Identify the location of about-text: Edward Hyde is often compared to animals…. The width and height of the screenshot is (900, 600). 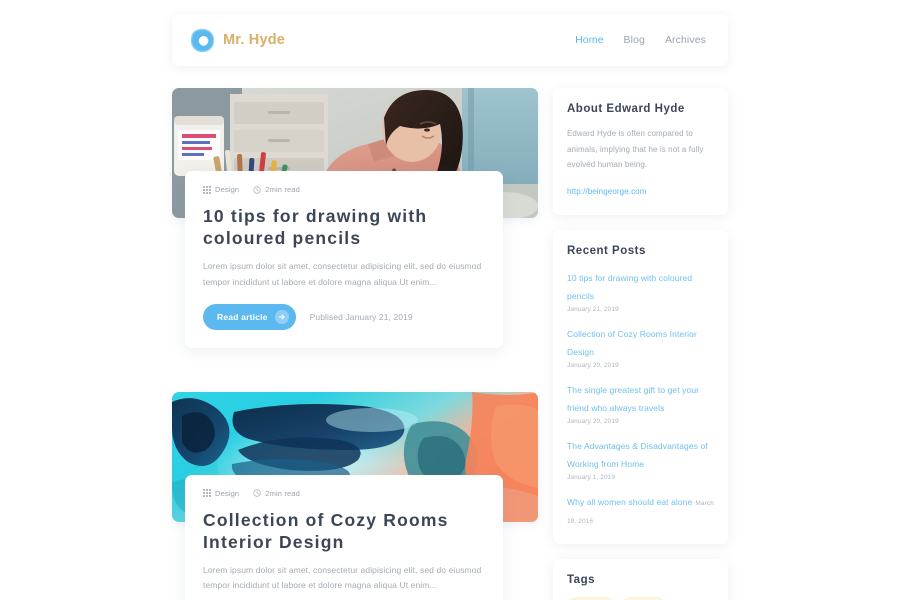
(635, 149).